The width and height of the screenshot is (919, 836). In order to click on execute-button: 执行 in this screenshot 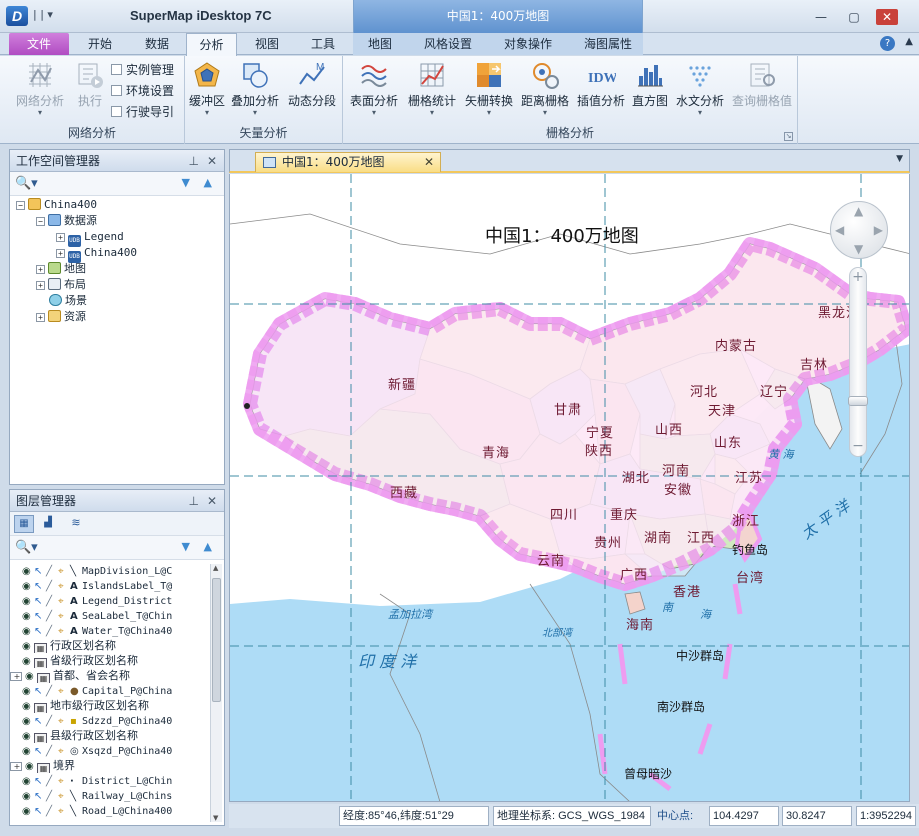, I will do `click(90, 90)`.